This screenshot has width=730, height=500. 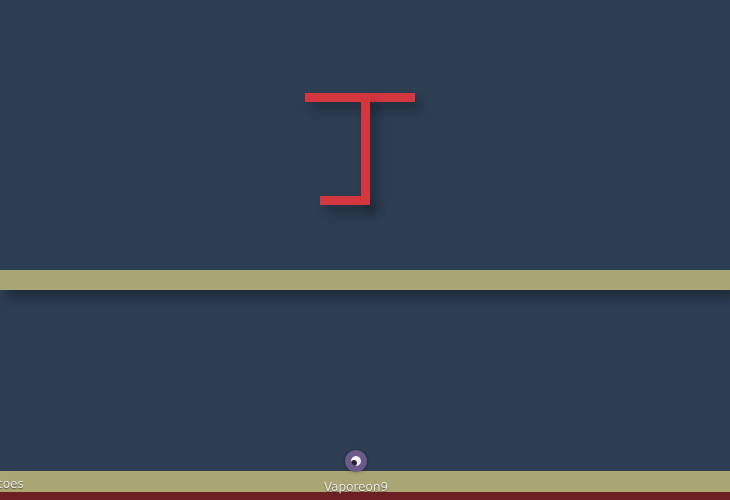 What do you see at coordinates (356, 487) in the screenshot?
I see `player-name-label: Vaporeon9` at bounding box center [356, 487].